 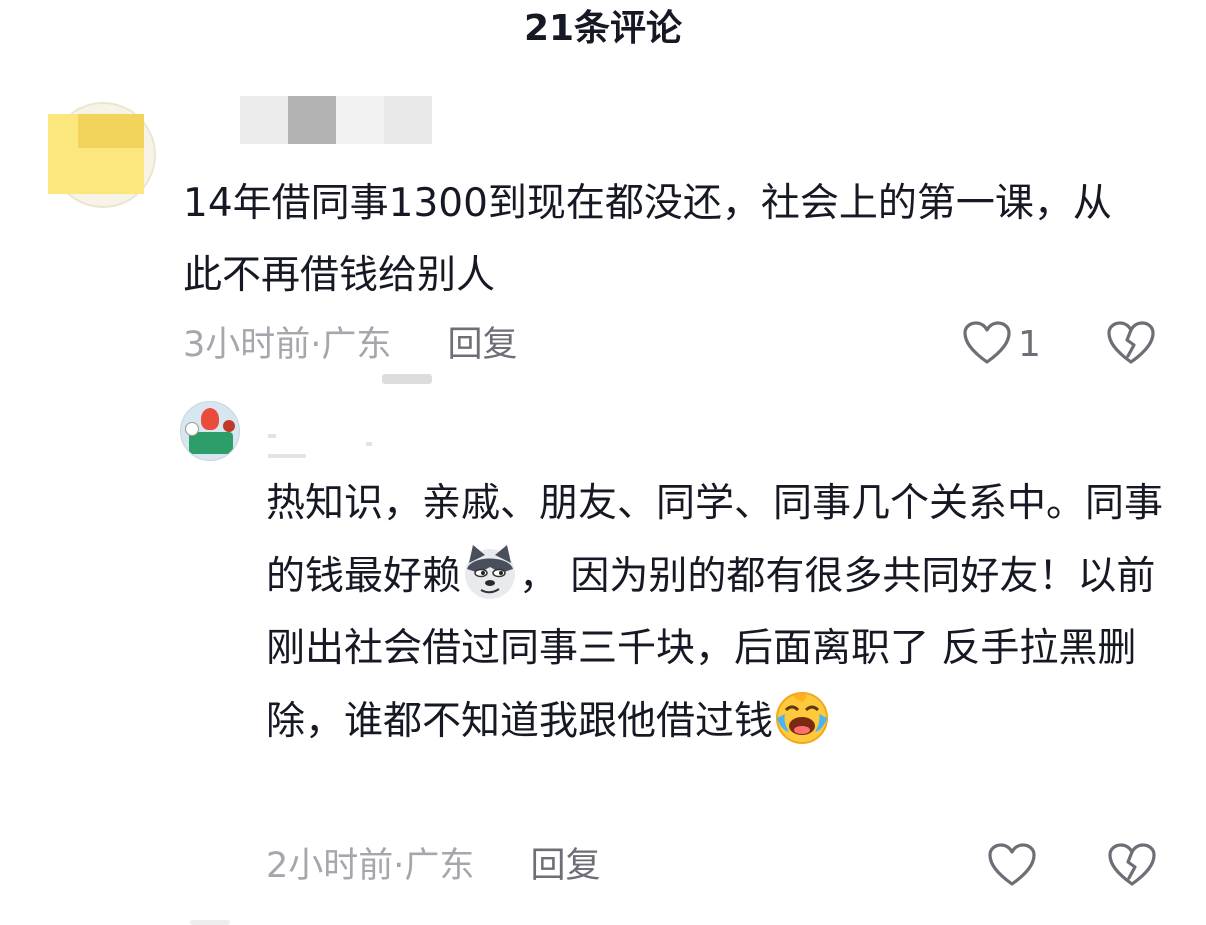 I want to click on redacted-strip, so click(x=407, y=379).